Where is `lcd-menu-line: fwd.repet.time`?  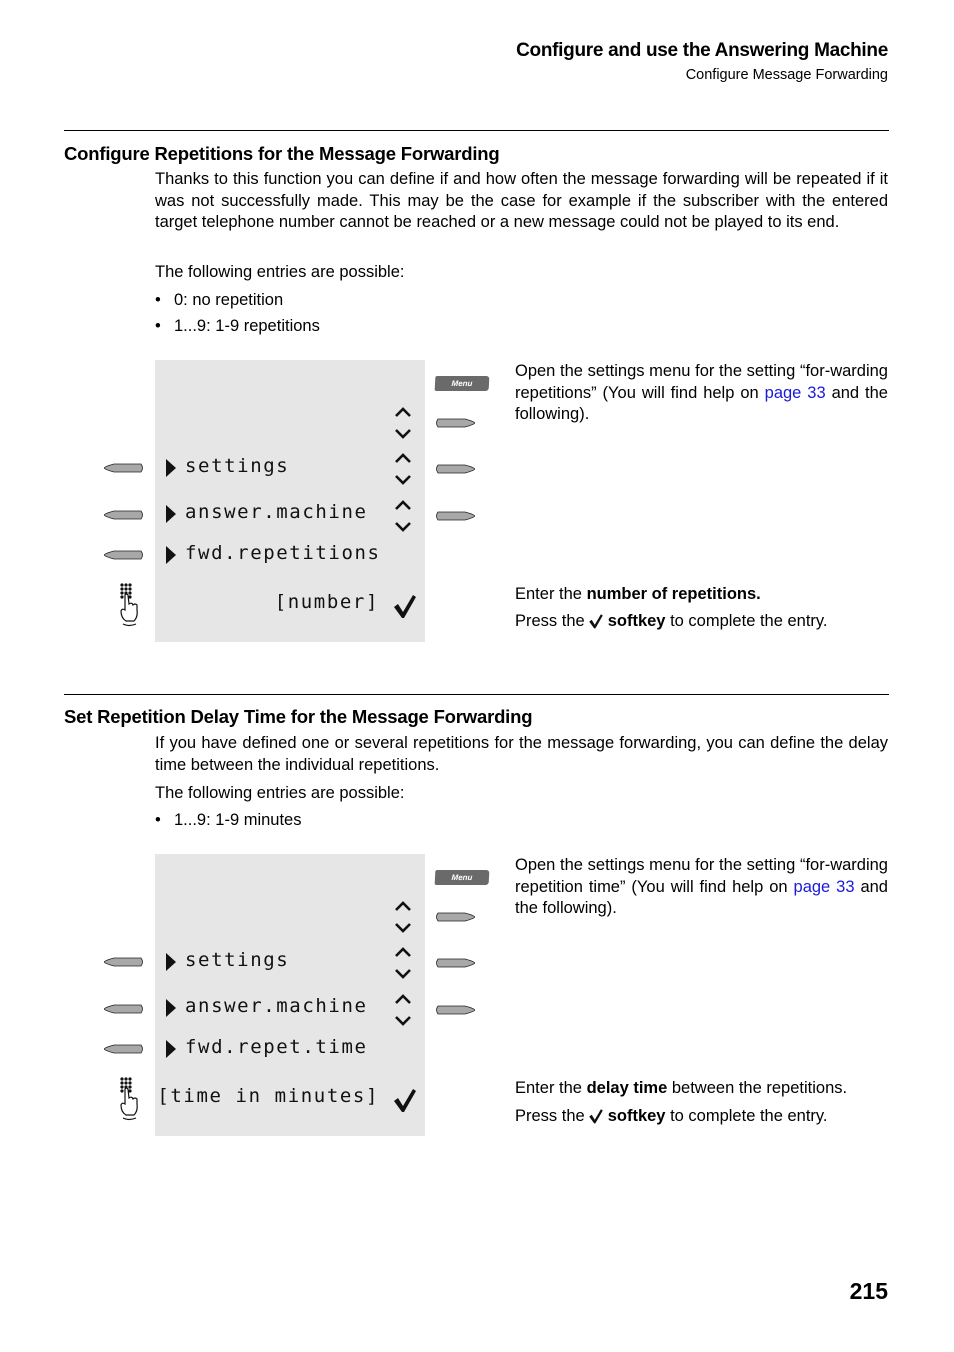 lcd-menu-line: fwd.repet.time is located at coordinates (276, 1047).